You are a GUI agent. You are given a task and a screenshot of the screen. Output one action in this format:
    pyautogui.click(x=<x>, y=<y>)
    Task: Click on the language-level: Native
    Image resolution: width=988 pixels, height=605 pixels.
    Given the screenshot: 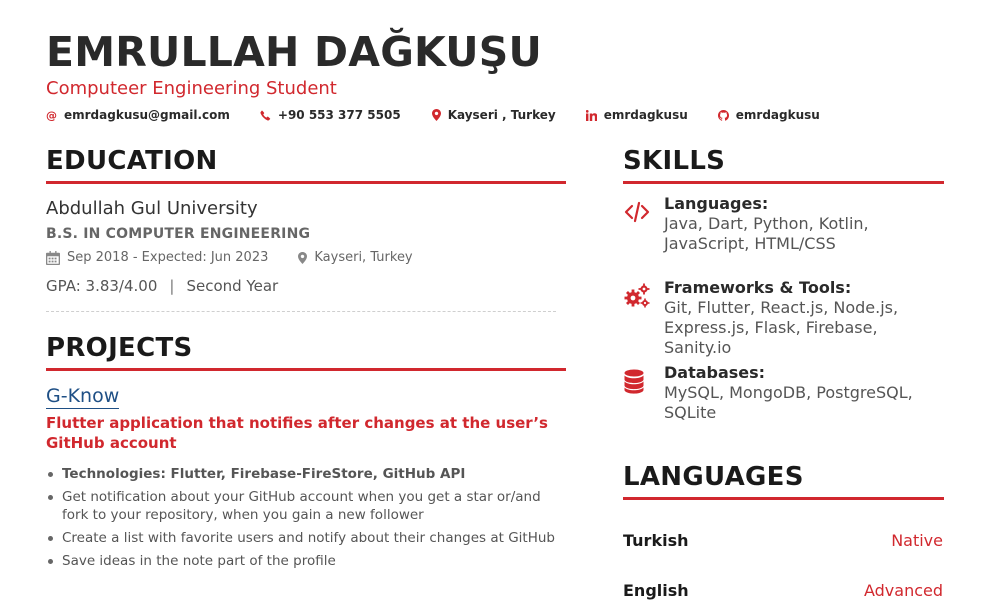 What is the action you would take?
    pyautogui.click(x=917, y=540)
    